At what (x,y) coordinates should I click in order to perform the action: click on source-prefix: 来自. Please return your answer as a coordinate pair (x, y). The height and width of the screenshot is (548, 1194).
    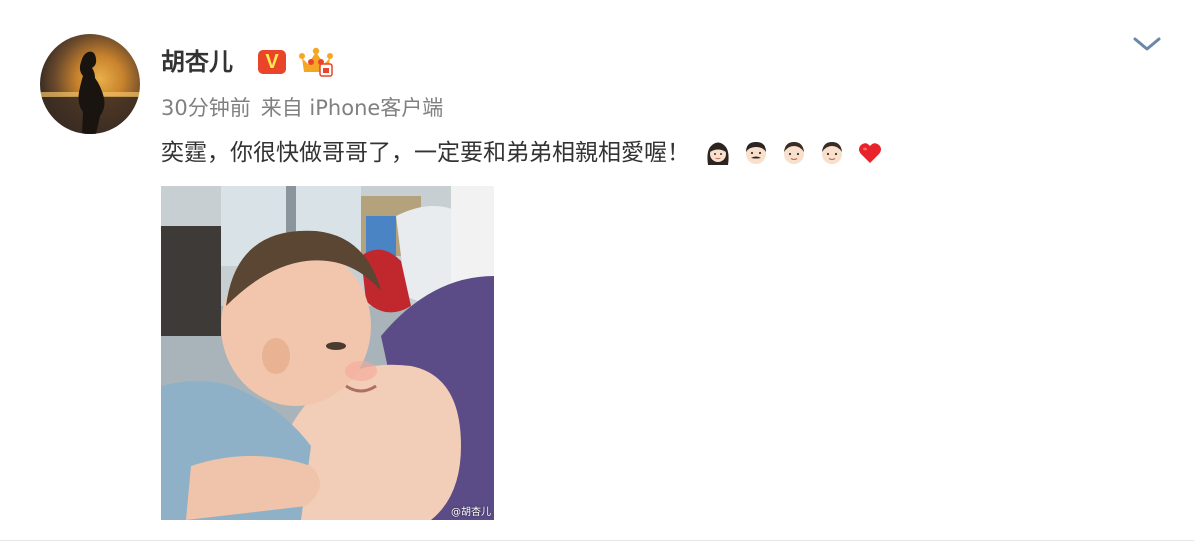
    Looking at the image, I should click on (281, 108).